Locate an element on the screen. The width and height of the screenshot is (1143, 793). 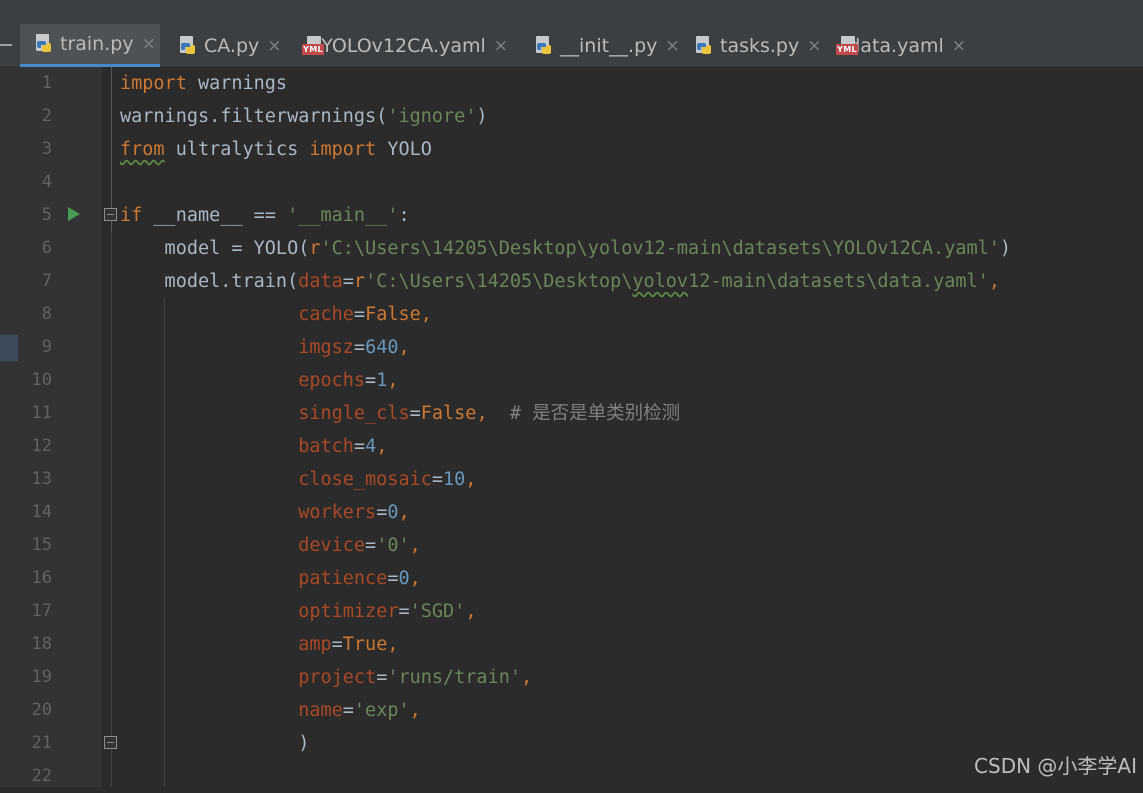
code-line: 8 cache=False, is located at coordinates (571, 314).